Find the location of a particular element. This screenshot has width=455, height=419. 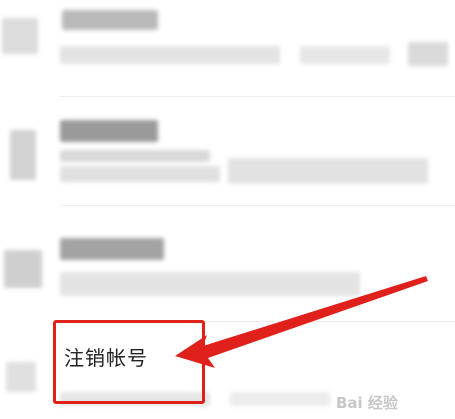

highlight-box is located at coordinates (129, 362).